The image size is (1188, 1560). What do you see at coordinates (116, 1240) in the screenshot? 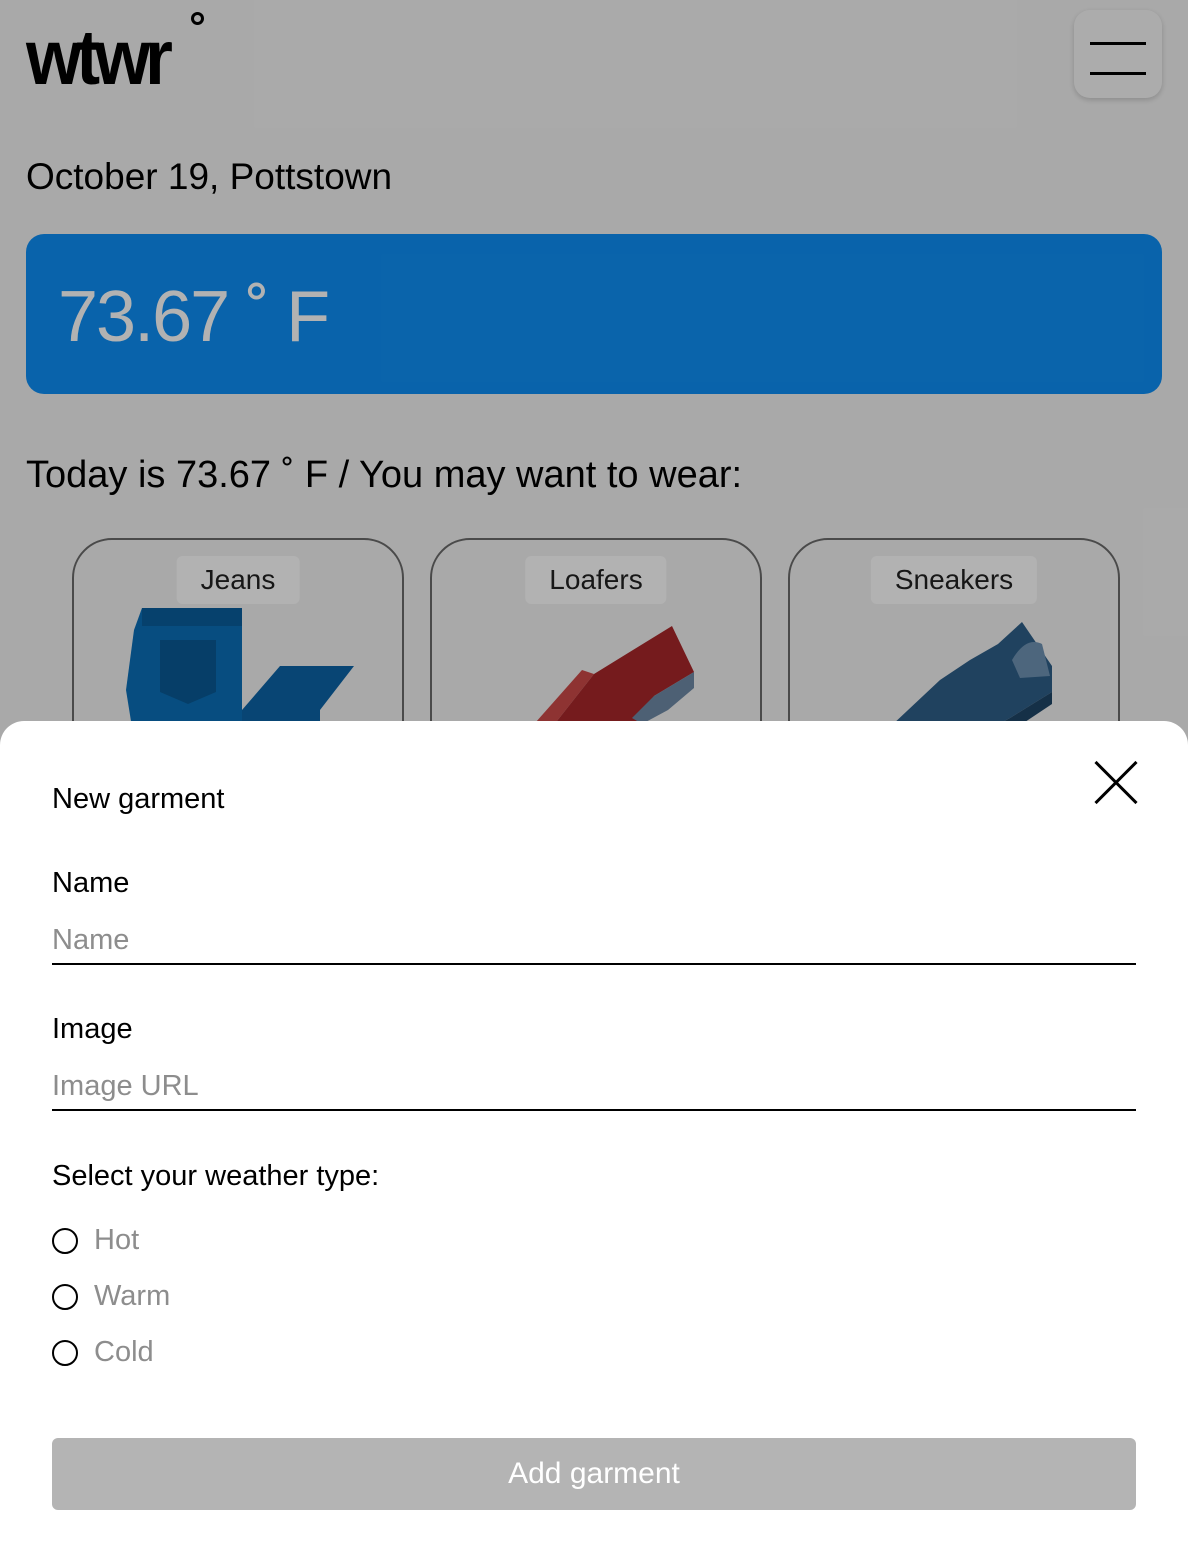
I see `radio-label: Hot` at bounding box center [116, 1240].